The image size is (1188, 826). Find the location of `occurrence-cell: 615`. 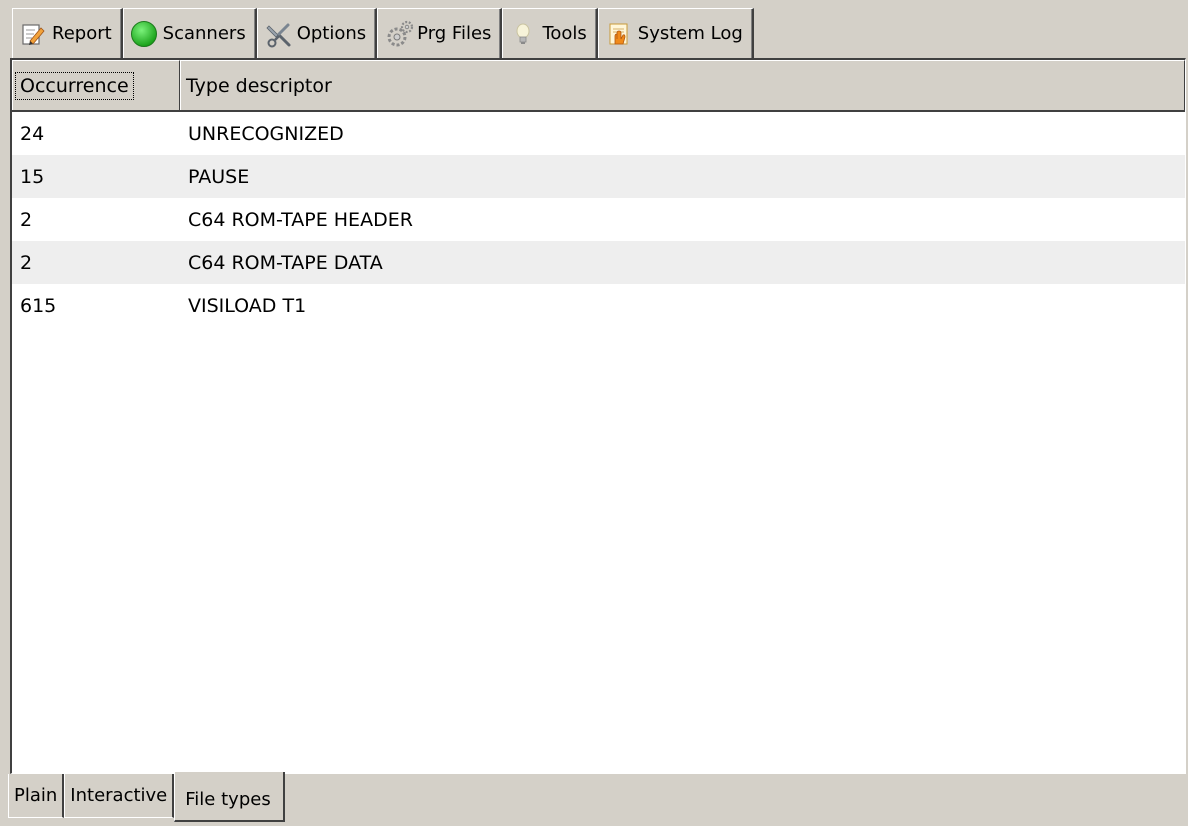

occurrence-cell: 615 is located at coordinates (38, 305).